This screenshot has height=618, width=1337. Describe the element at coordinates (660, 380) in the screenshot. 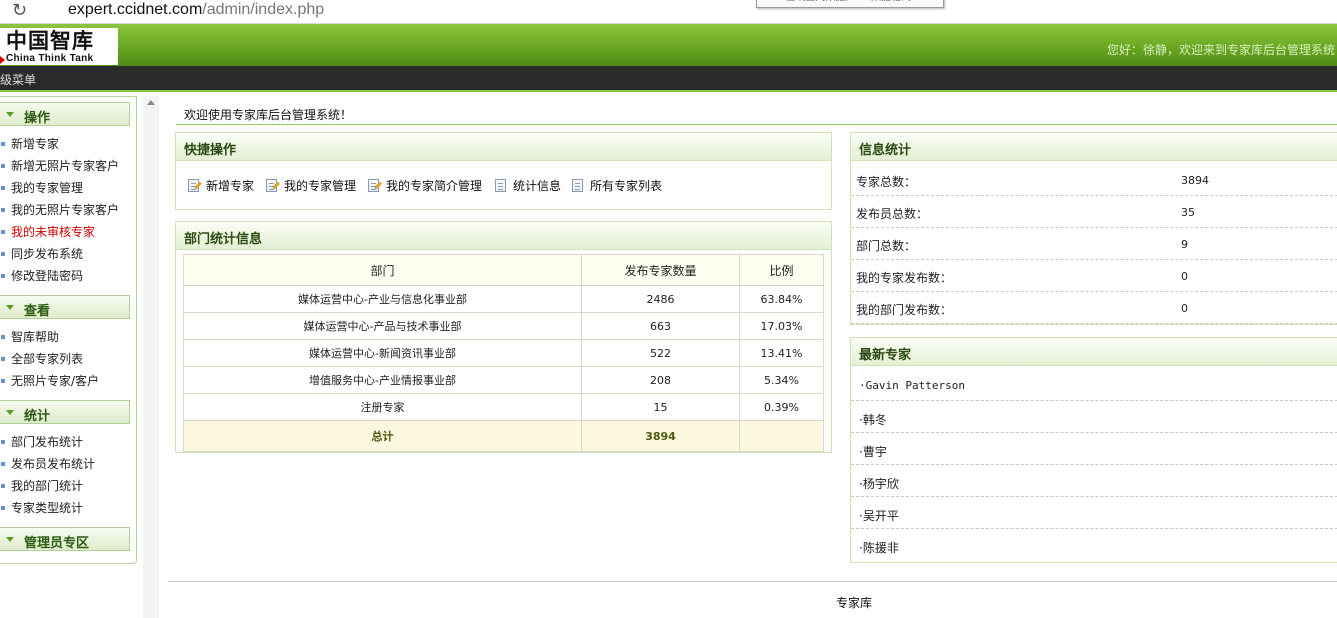

I see `dept-count: 208` at that location.